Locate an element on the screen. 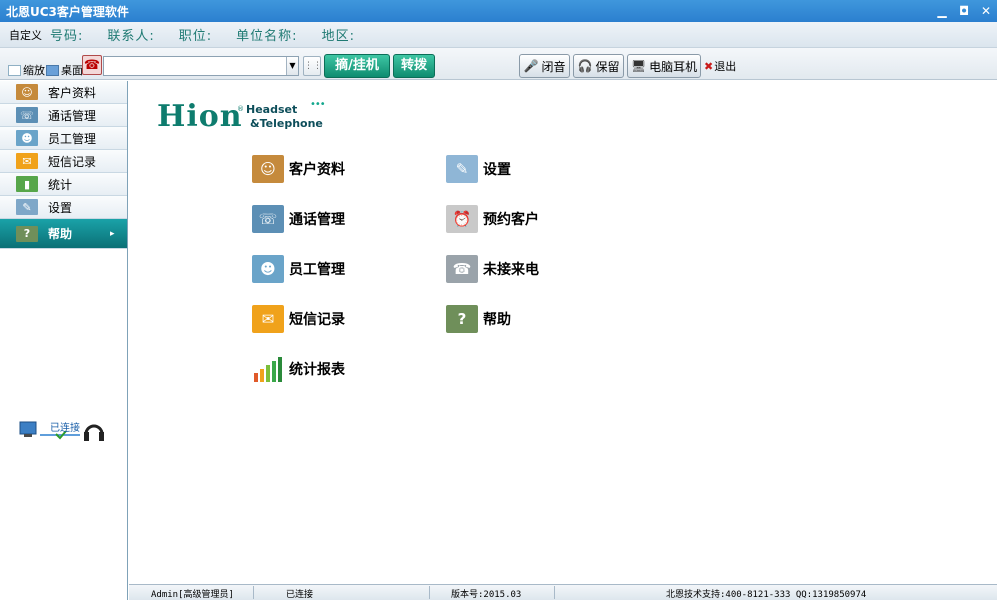 The height and width of the screenshot is (600, 997). dialpad-icon: ⋮⋮ is located at coordinates (312, 66).